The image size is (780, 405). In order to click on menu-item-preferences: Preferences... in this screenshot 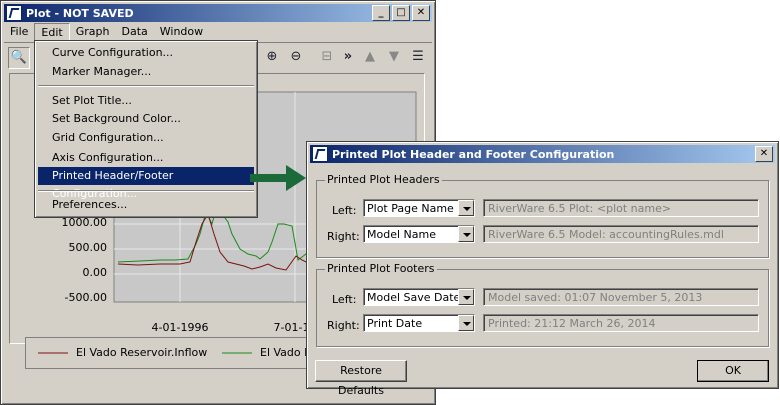, I will do `click(146, 205)`.